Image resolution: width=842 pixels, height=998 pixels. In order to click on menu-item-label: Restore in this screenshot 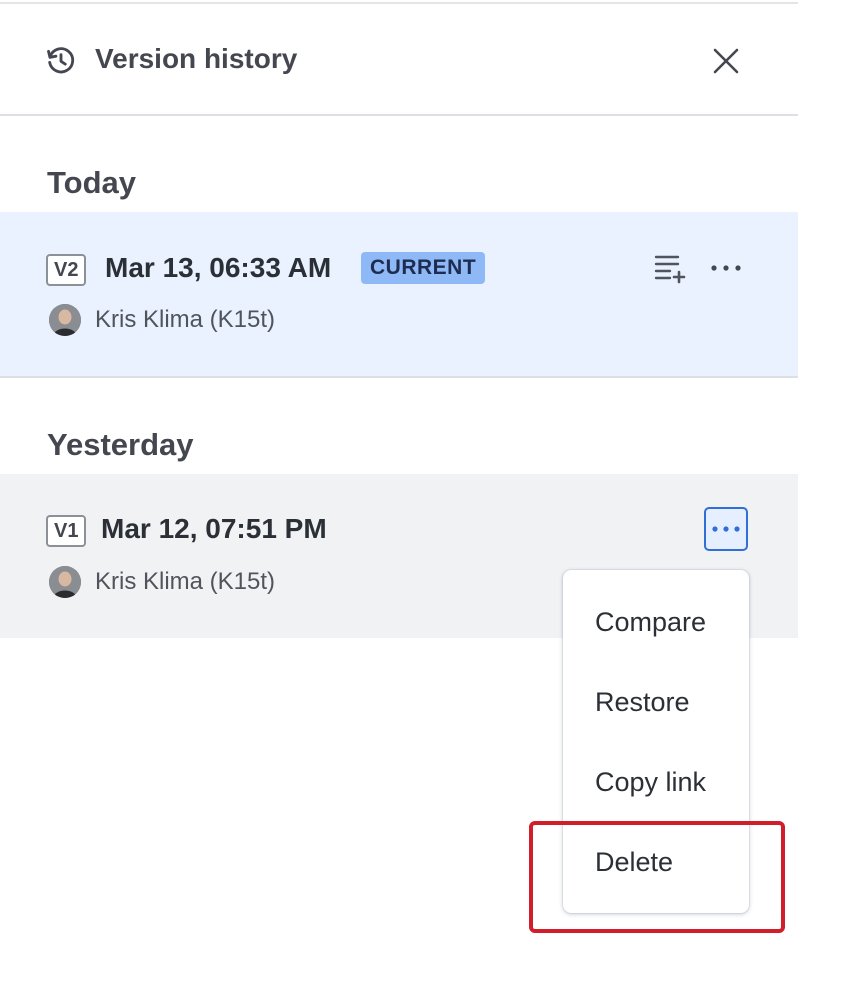, I will do `click(642, 702)`.